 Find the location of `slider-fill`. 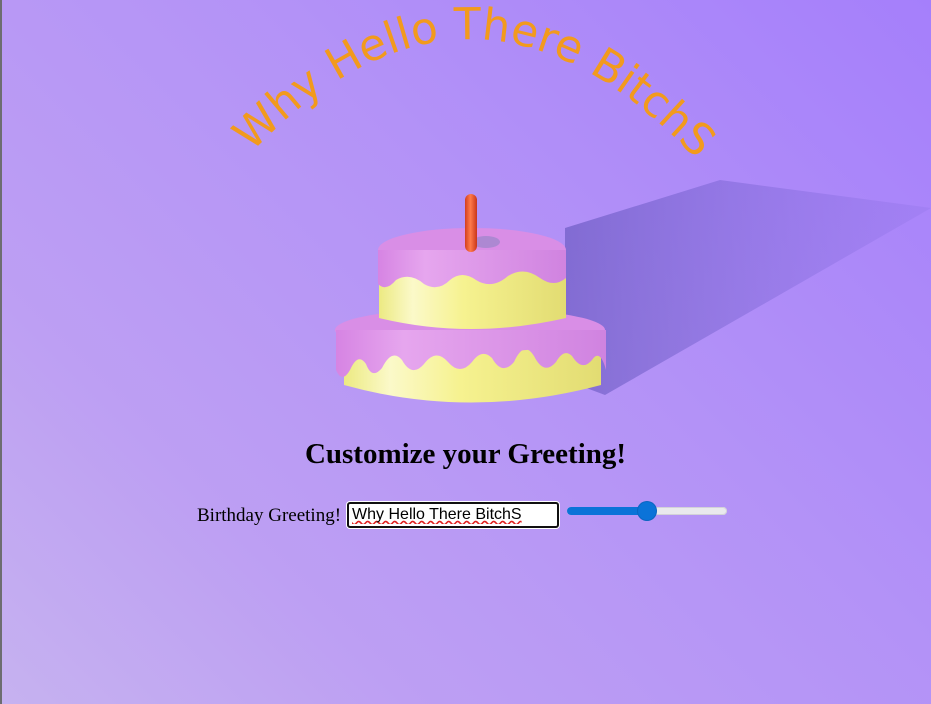

slider-fill is located at coordinates (607, 511).